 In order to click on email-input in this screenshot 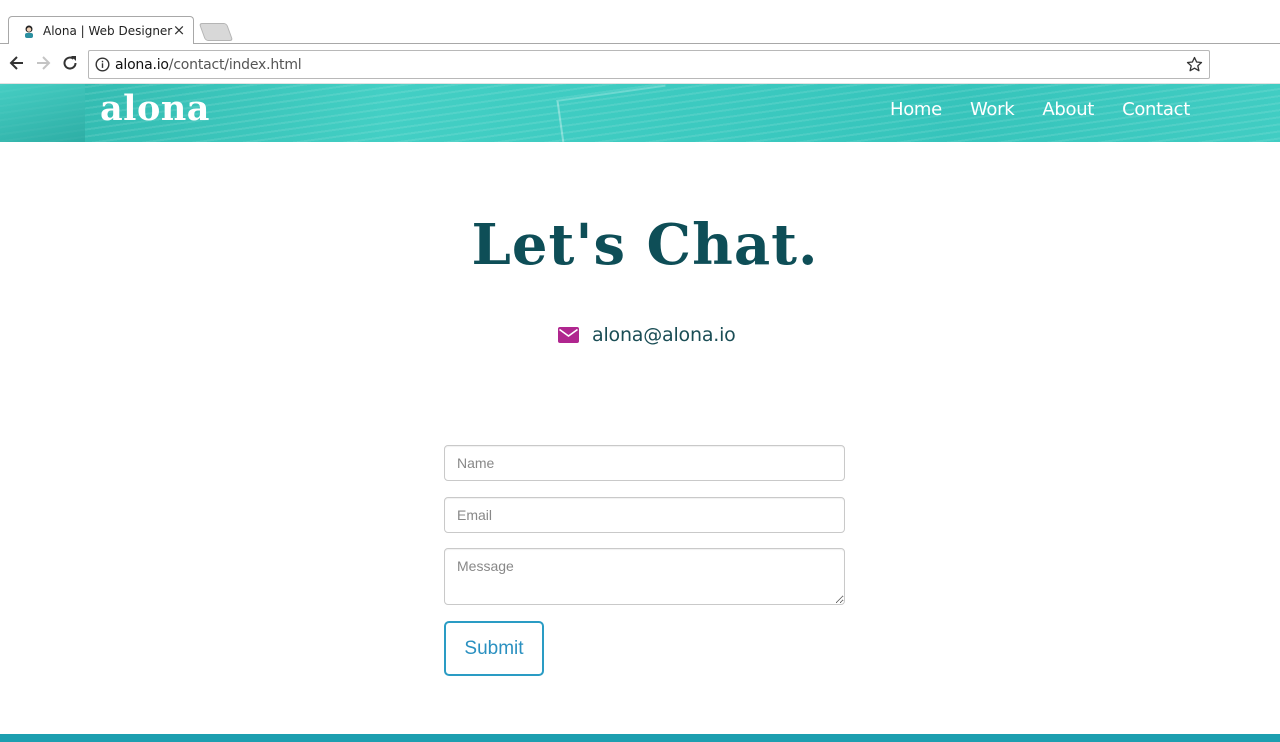, I will do `click(644, 515)`.